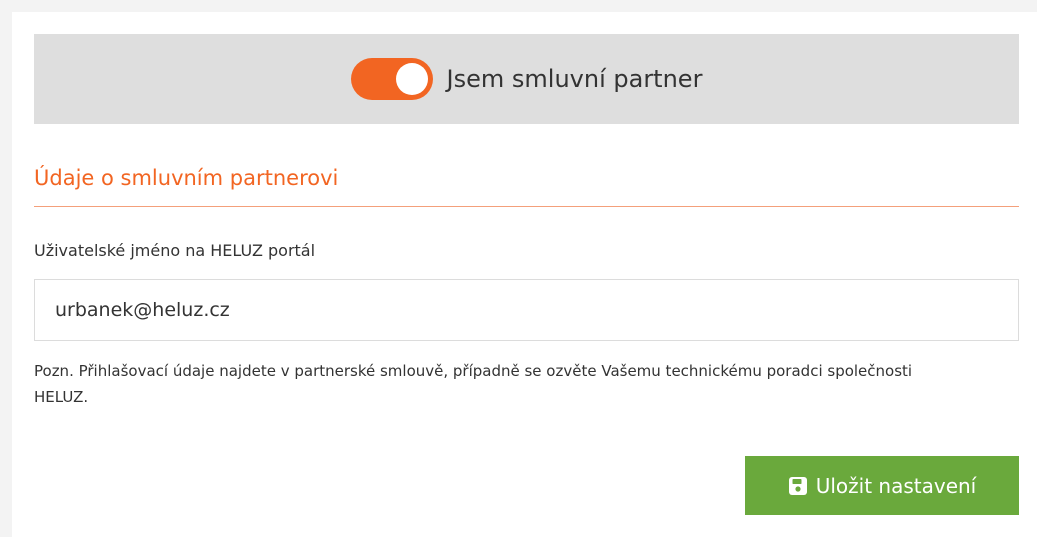 The width and height of the screenshot is (1037, 537). Describe the element at coordinates (391, 79) in the screenshot. I see `toggle-switch` at that location.